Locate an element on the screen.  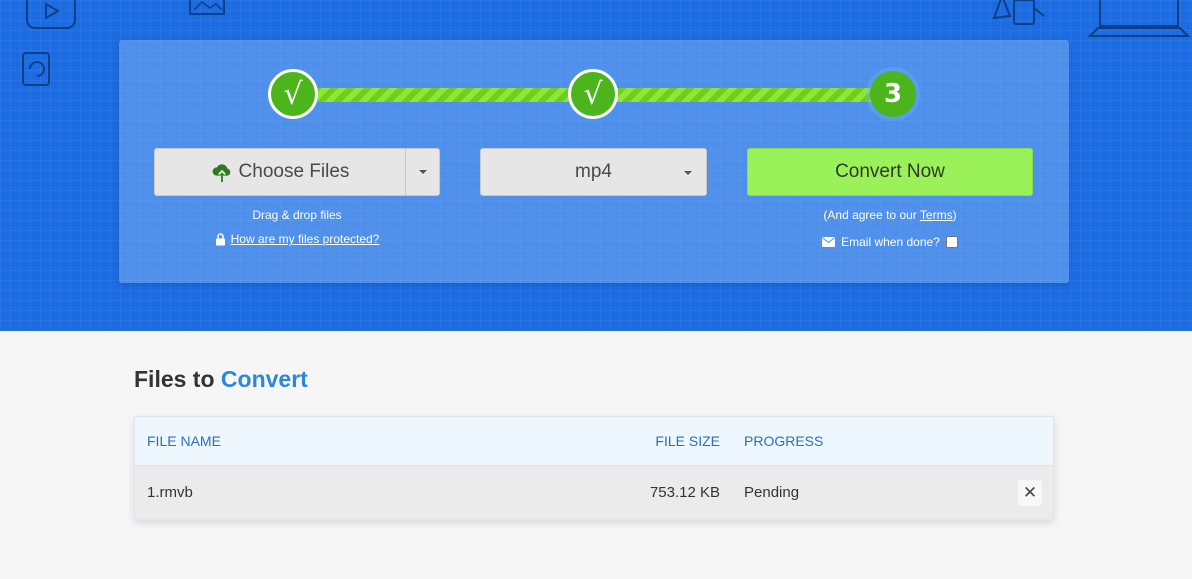
convert-now-button: Convert Now is located at coordinates (890, 172).